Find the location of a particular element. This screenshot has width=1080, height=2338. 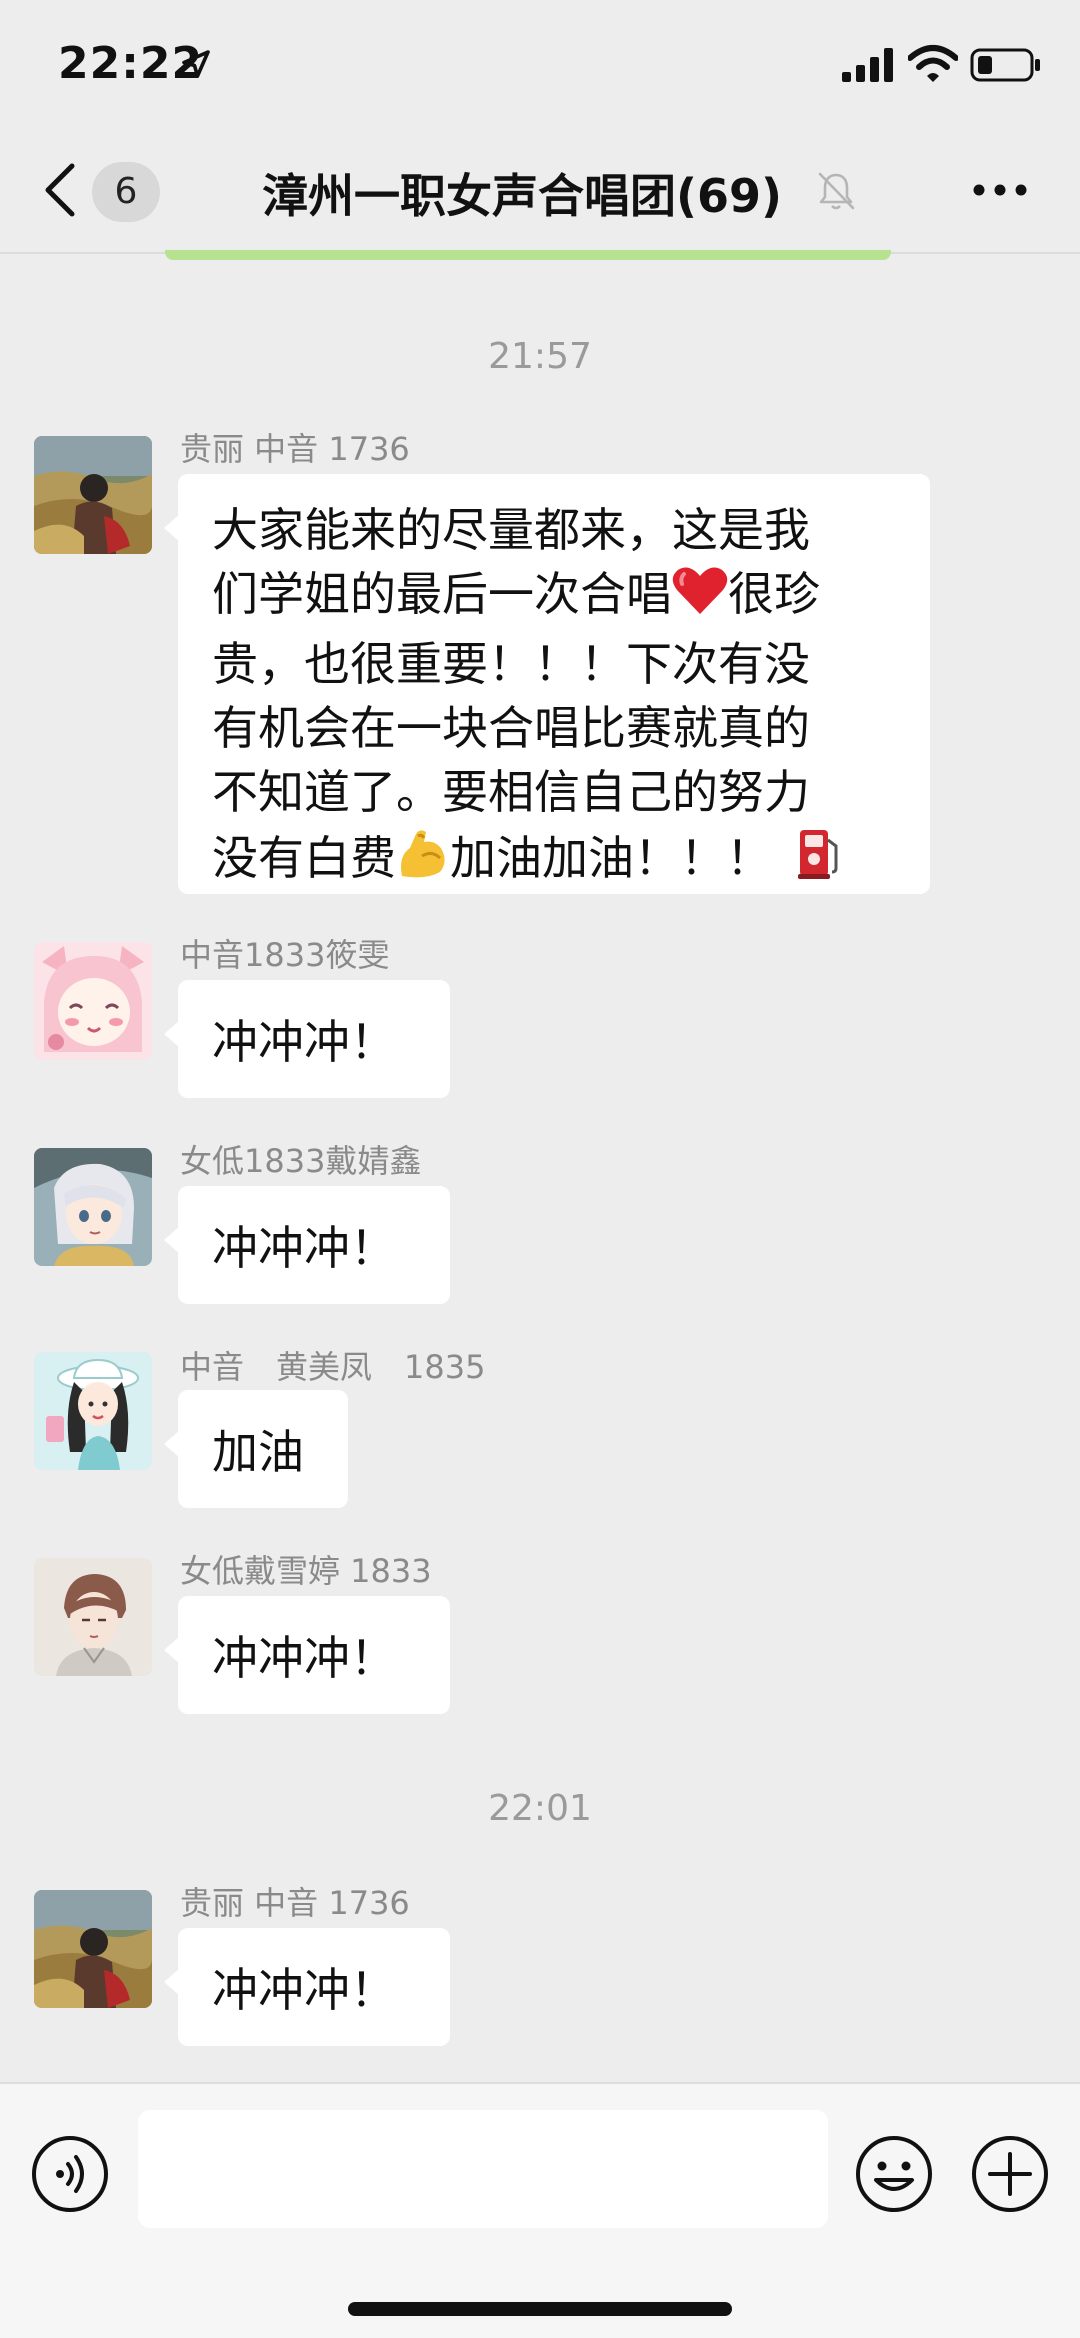

nav-bar: 6 漳州一职女声合唱团(69) is located at coordinates (540, 190).